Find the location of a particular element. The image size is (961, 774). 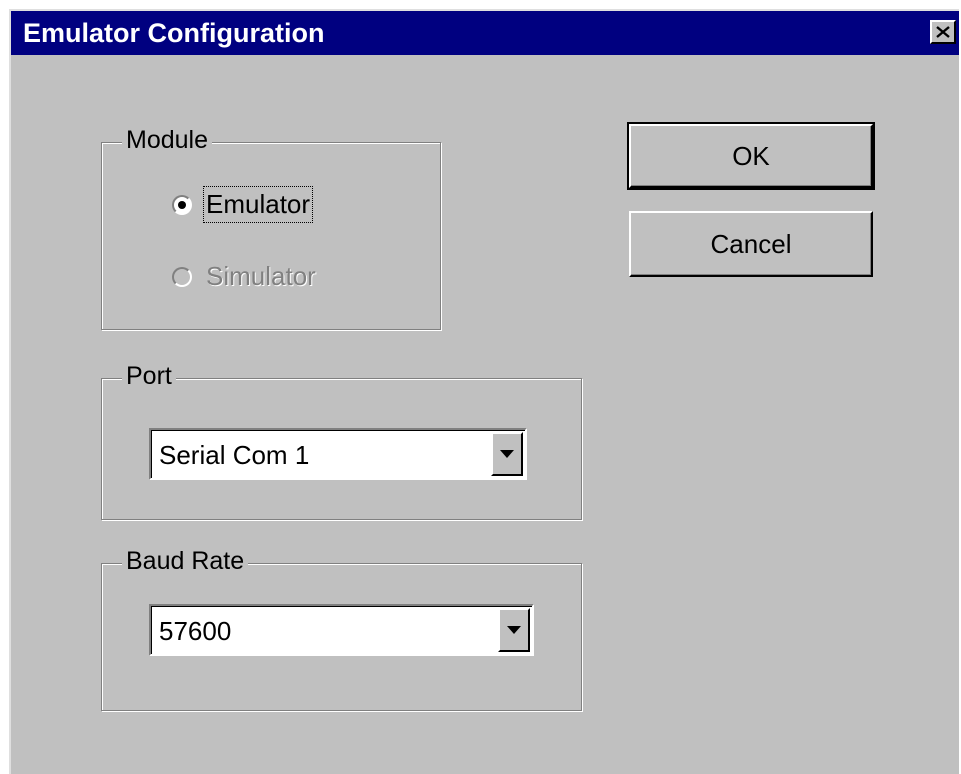

radio-button-emulator is located at coordinates (182, 204).